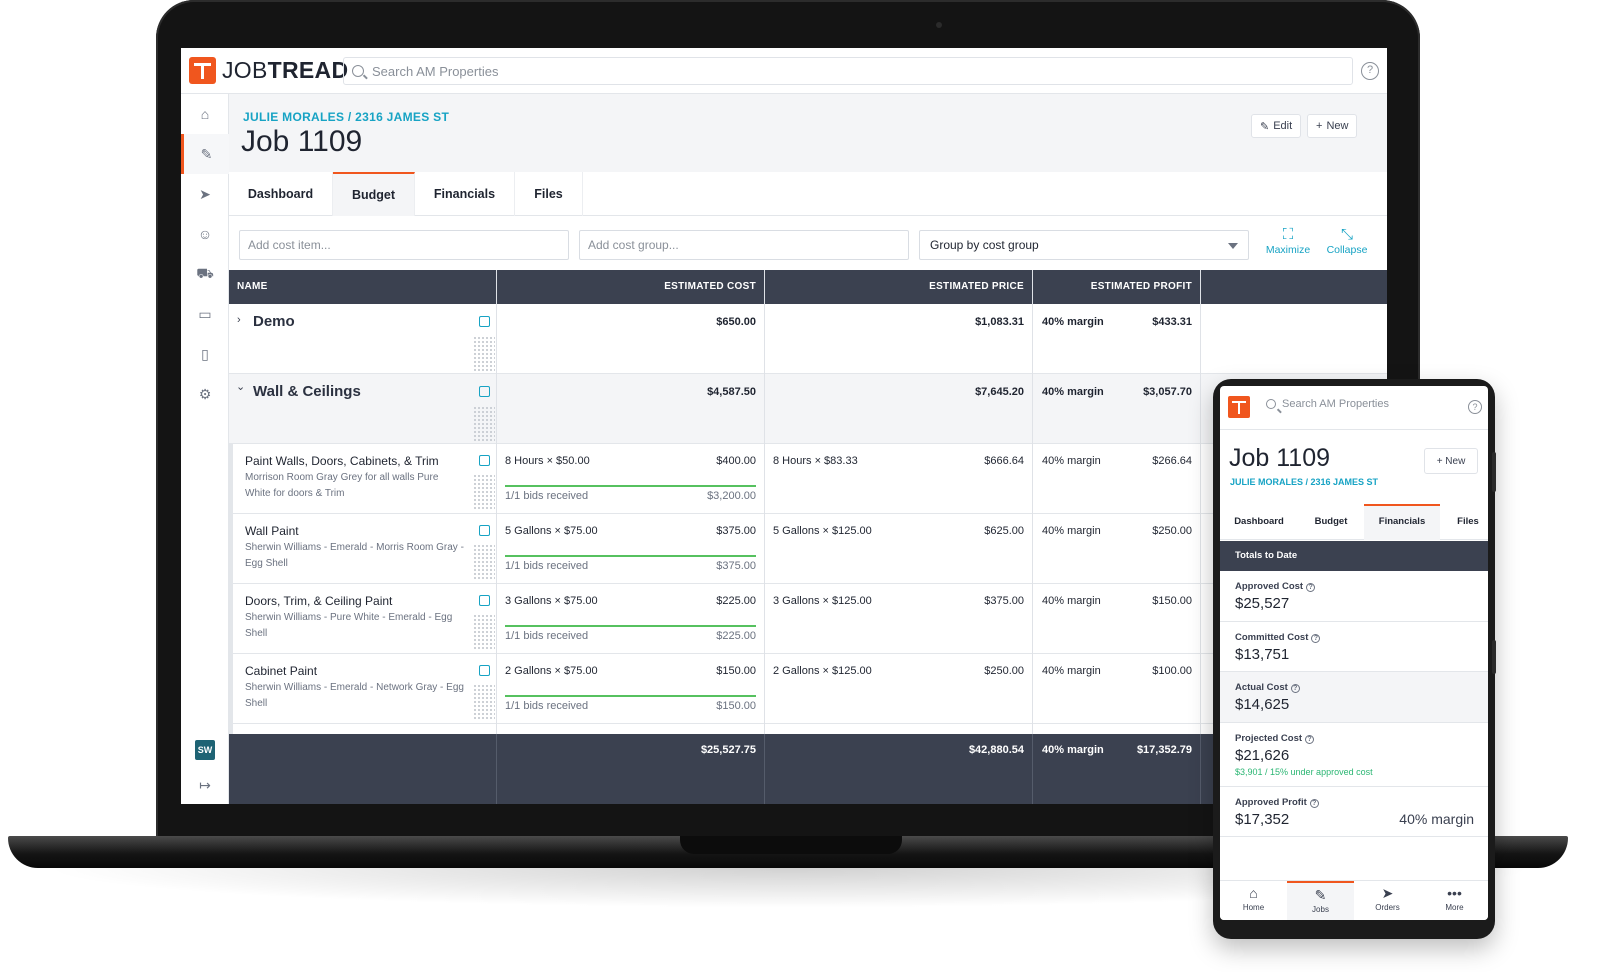 This screenshot has height=972, width=1600. What do you see at coordinates (815, 461) in the screenshot?
I see `item-qty-price: 8 Hours × $83.33` at bounding box center [815, 461].